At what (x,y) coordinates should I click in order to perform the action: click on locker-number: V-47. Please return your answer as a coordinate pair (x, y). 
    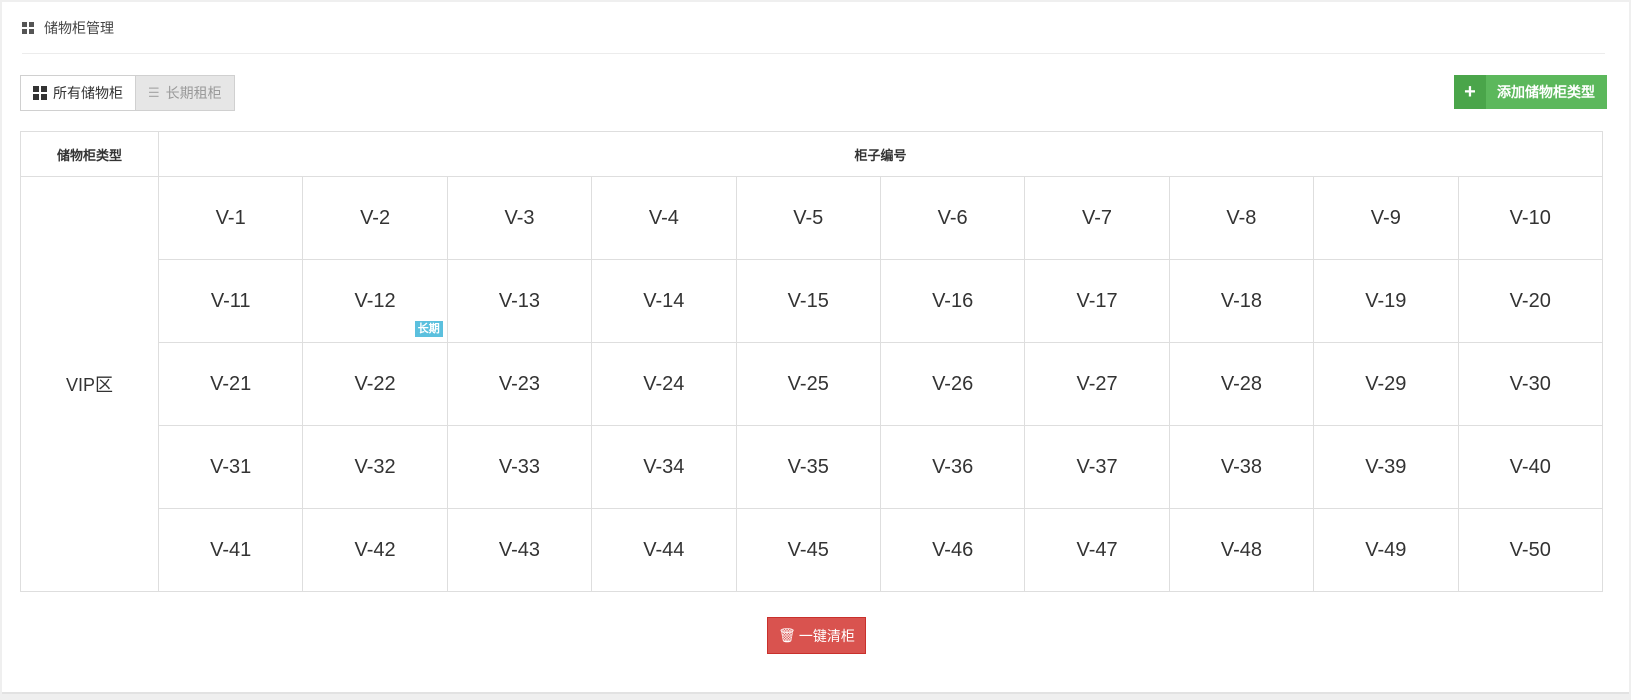
    Looking at the image, I should click on (1097, 549).